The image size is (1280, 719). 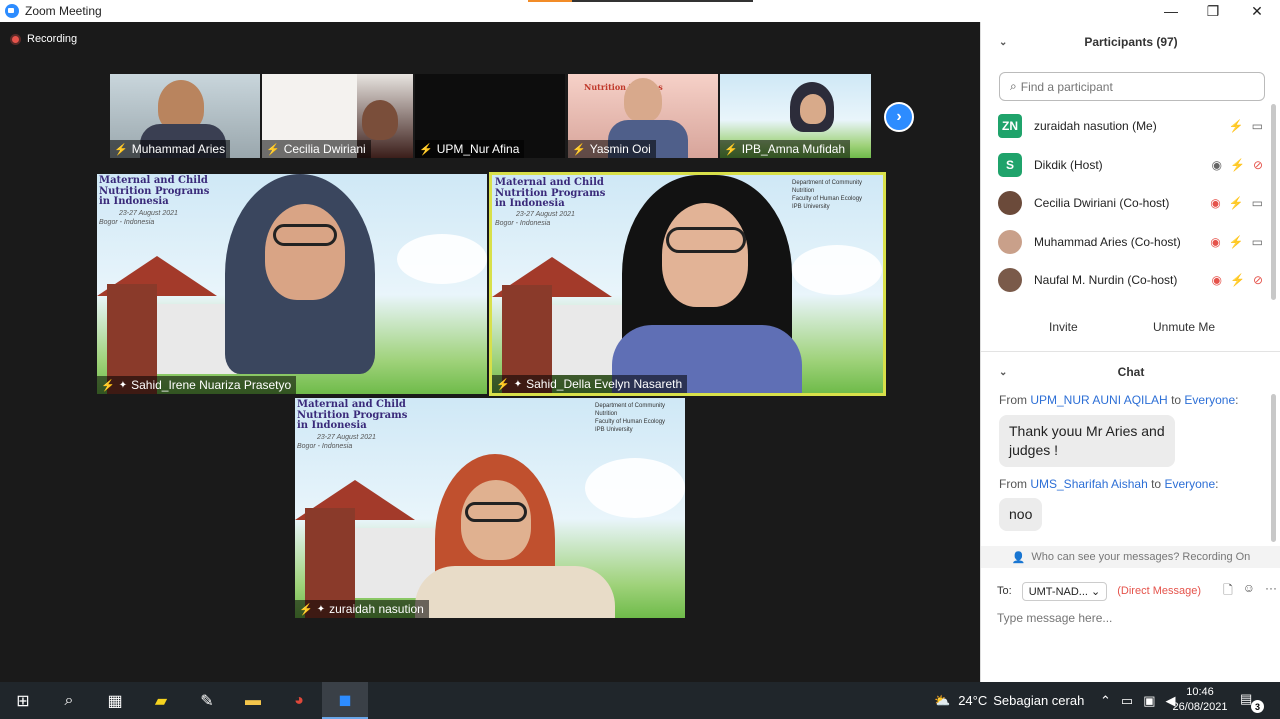 I want to click on chat-sender: UMS_Sharifah Aishah, so click(x=1088, y=484).